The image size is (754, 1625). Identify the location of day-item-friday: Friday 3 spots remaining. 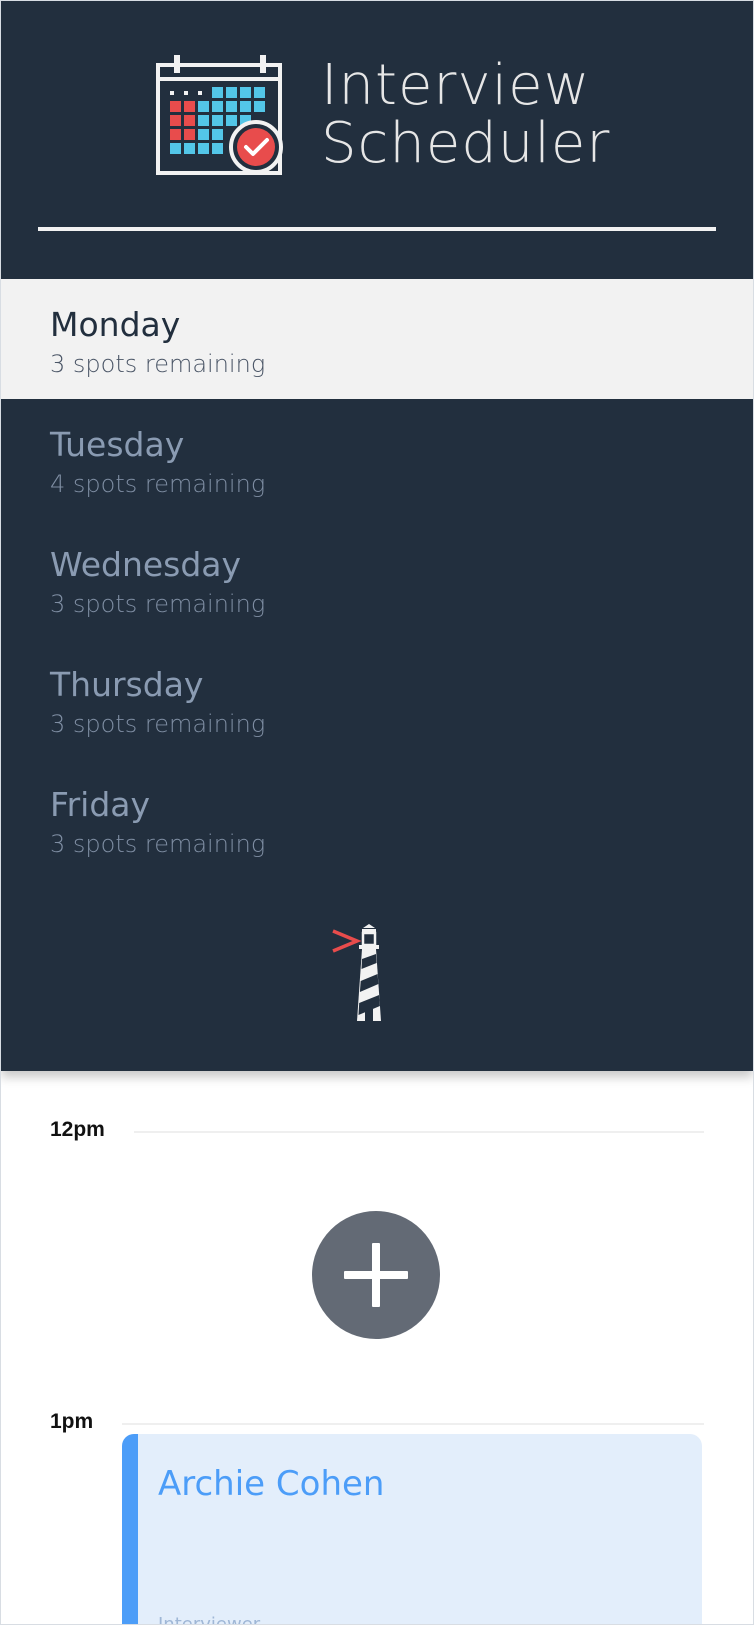
(377, 819).